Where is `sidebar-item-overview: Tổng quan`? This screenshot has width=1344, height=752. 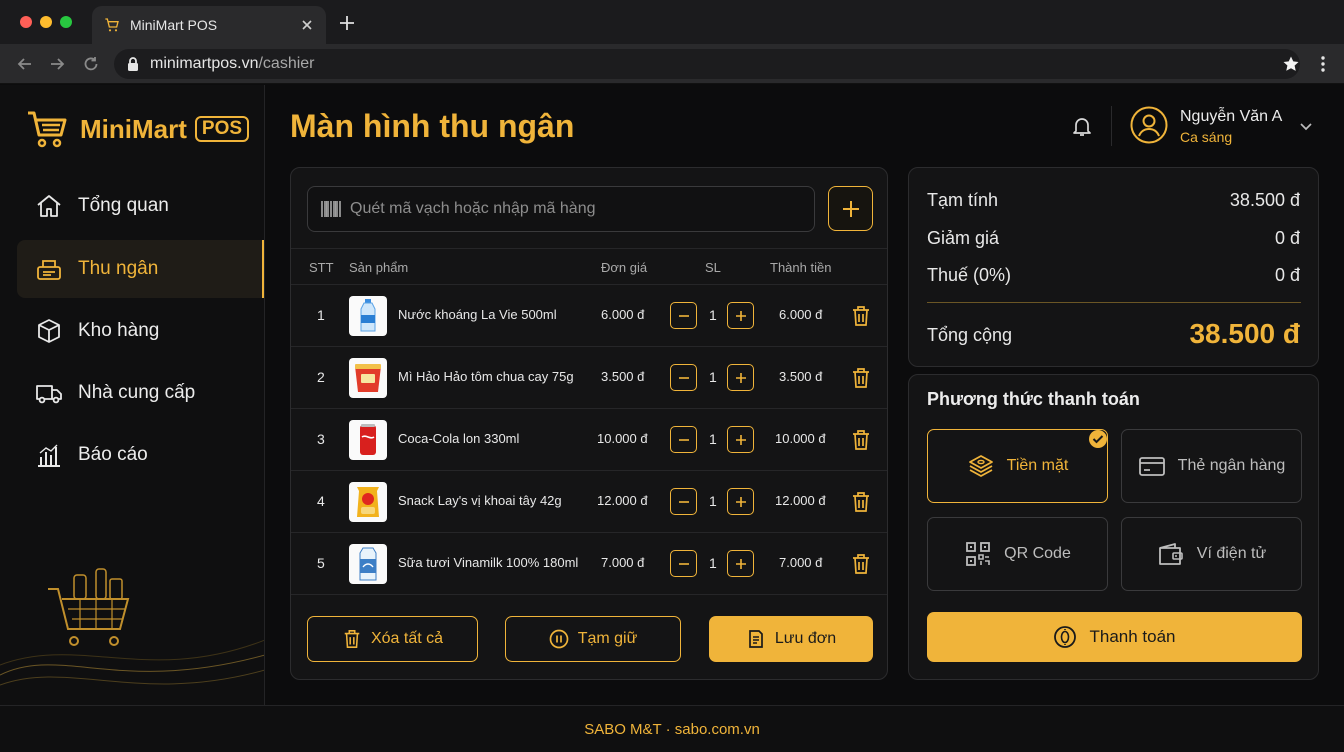 sidebar-item-overview: Tổng quan is located at coordinates (140, 206).